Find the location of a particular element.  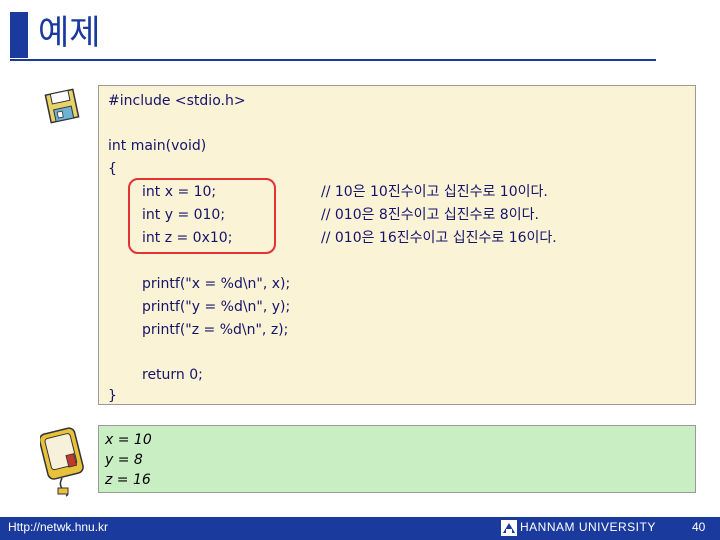

footer-university-name: HANNAM UNIVERSITY is located at coordinates (588, 527).